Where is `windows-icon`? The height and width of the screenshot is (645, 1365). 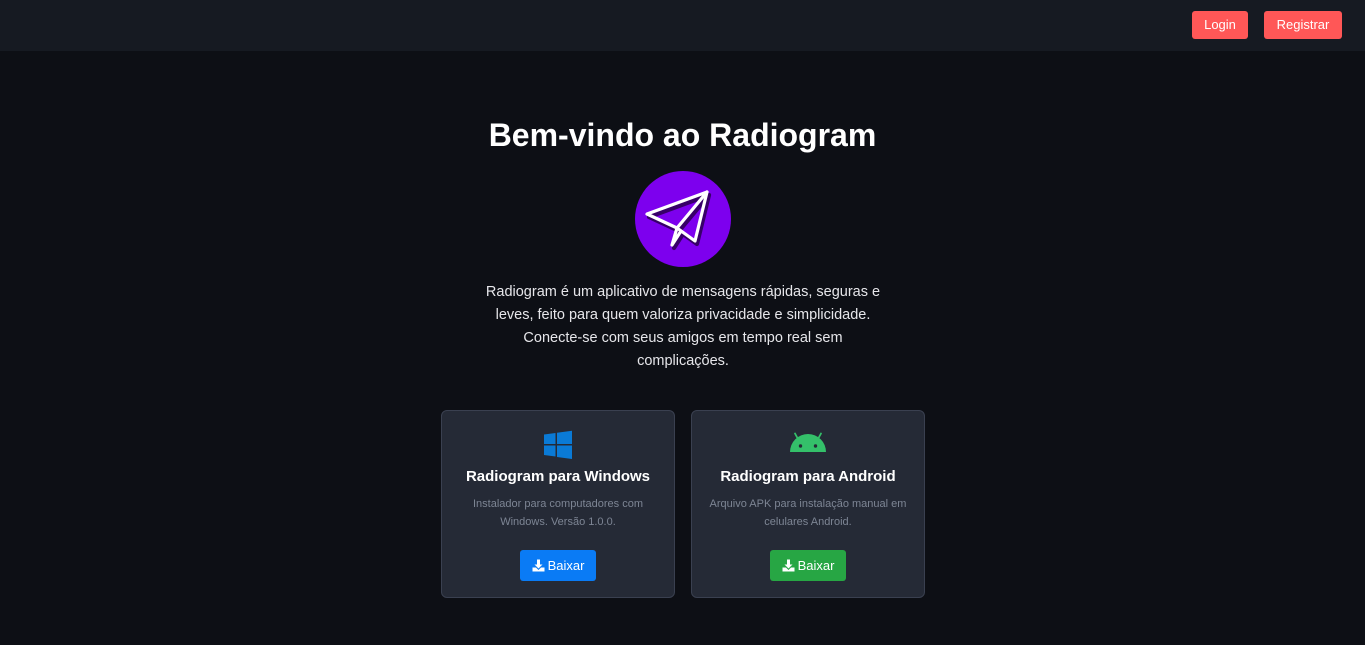 windows-icon is located at coordinates (558, 444).